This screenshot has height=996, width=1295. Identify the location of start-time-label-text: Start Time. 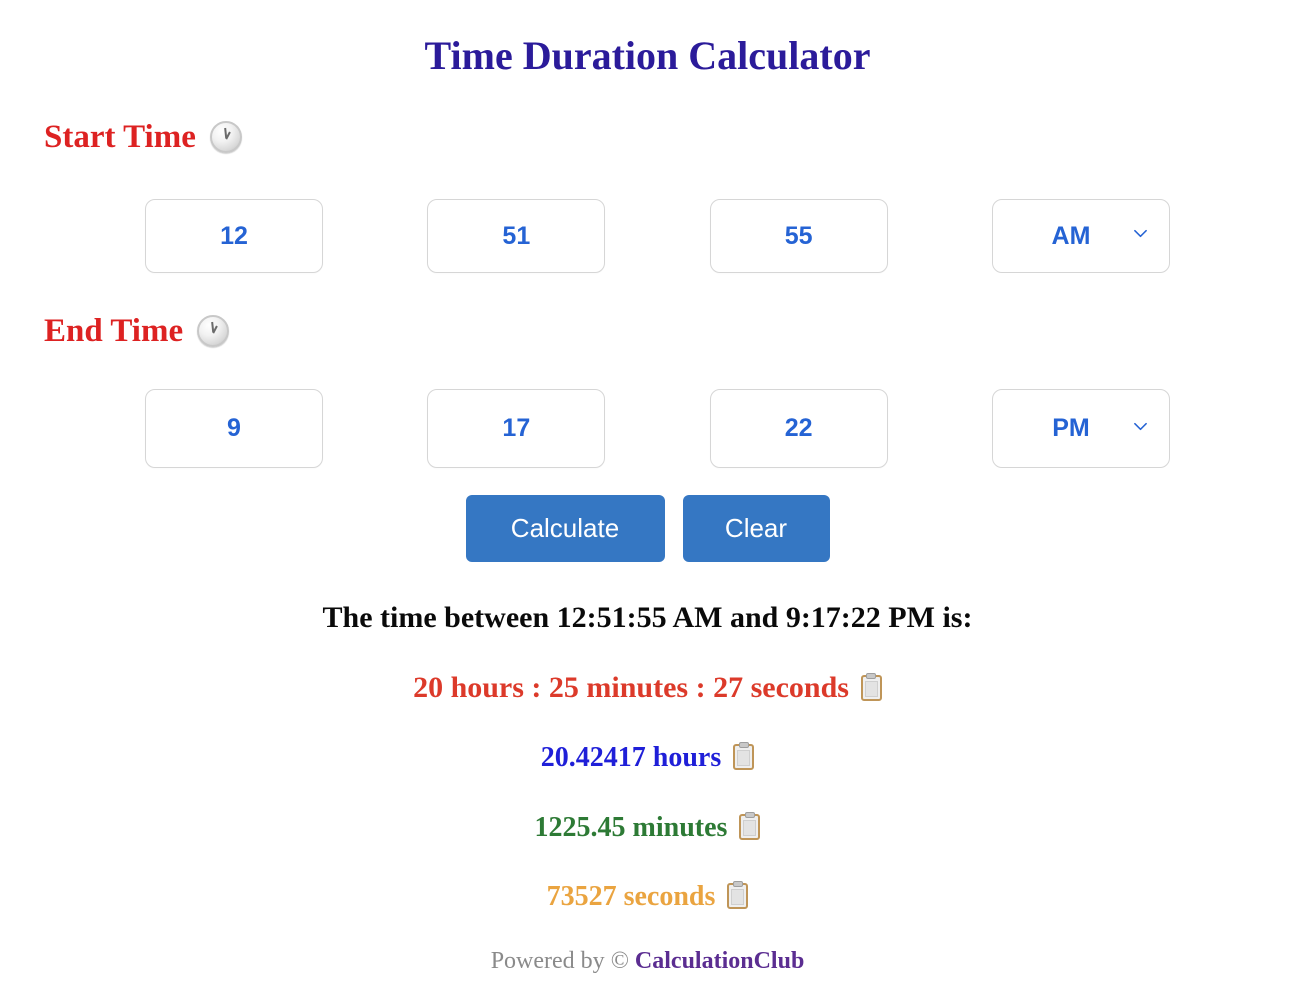
(120, 137).